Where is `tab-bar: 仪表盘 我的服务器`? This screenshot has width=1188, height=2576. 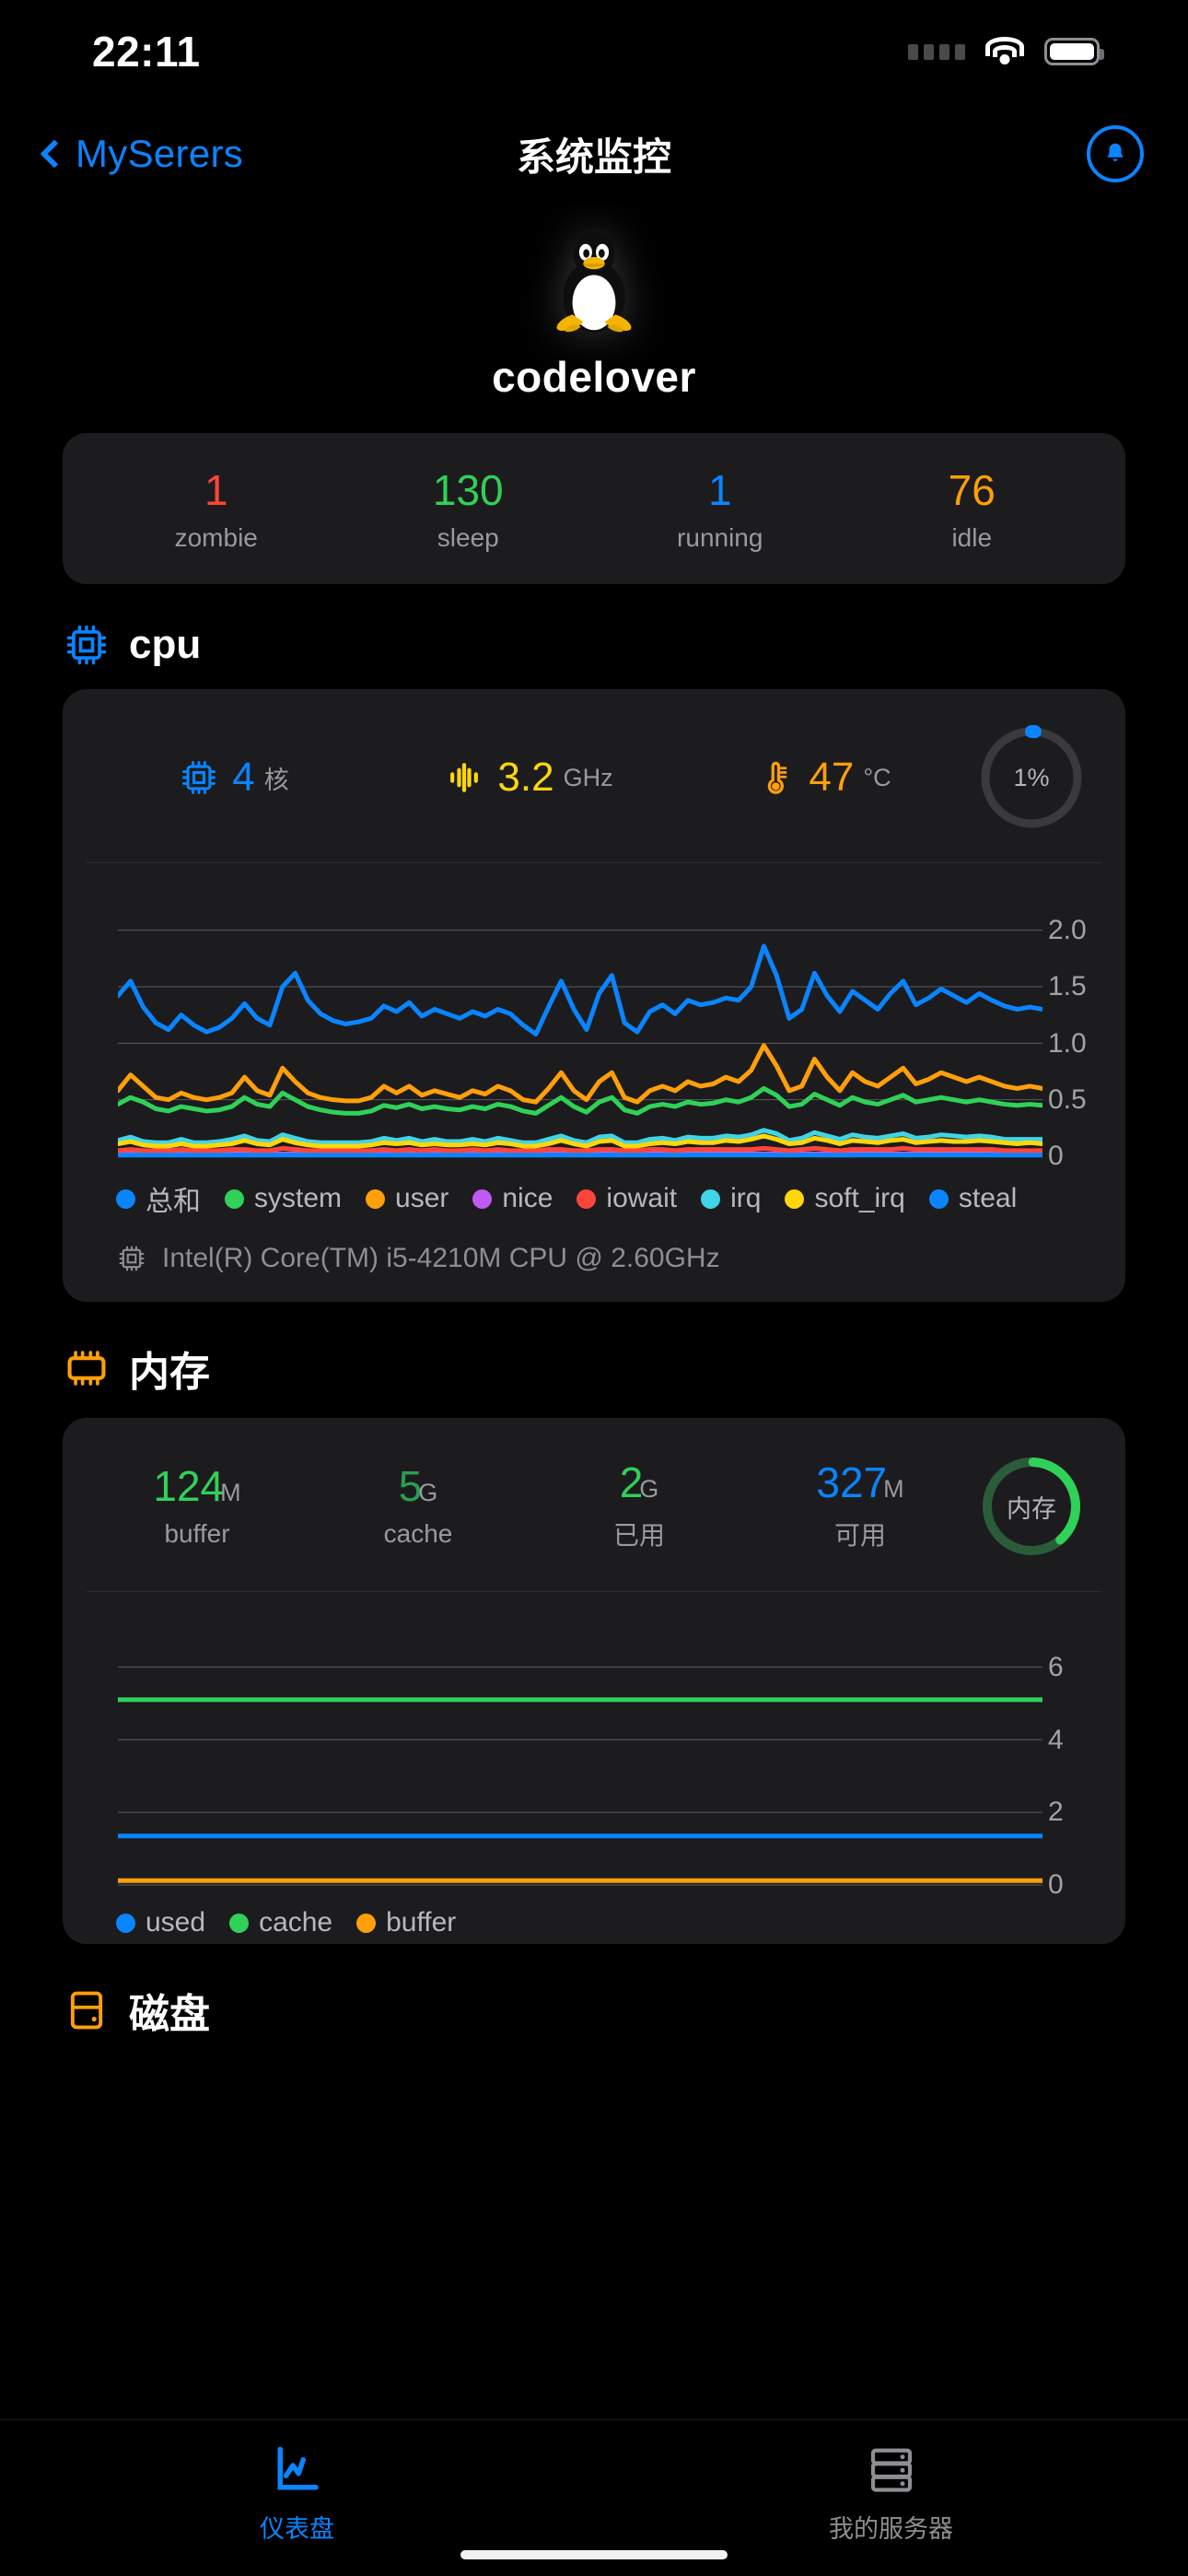 tab-bar: 仪表盘 我的服务器 is located at coordinates (594, 2497).